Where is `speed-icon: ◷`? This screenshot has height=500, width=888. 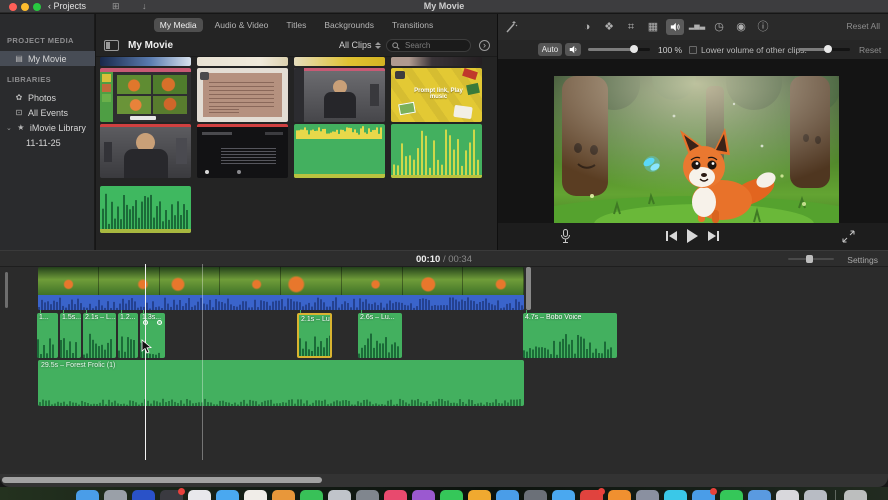 speed-icon: ◷ is located at coordinates (719, 27).